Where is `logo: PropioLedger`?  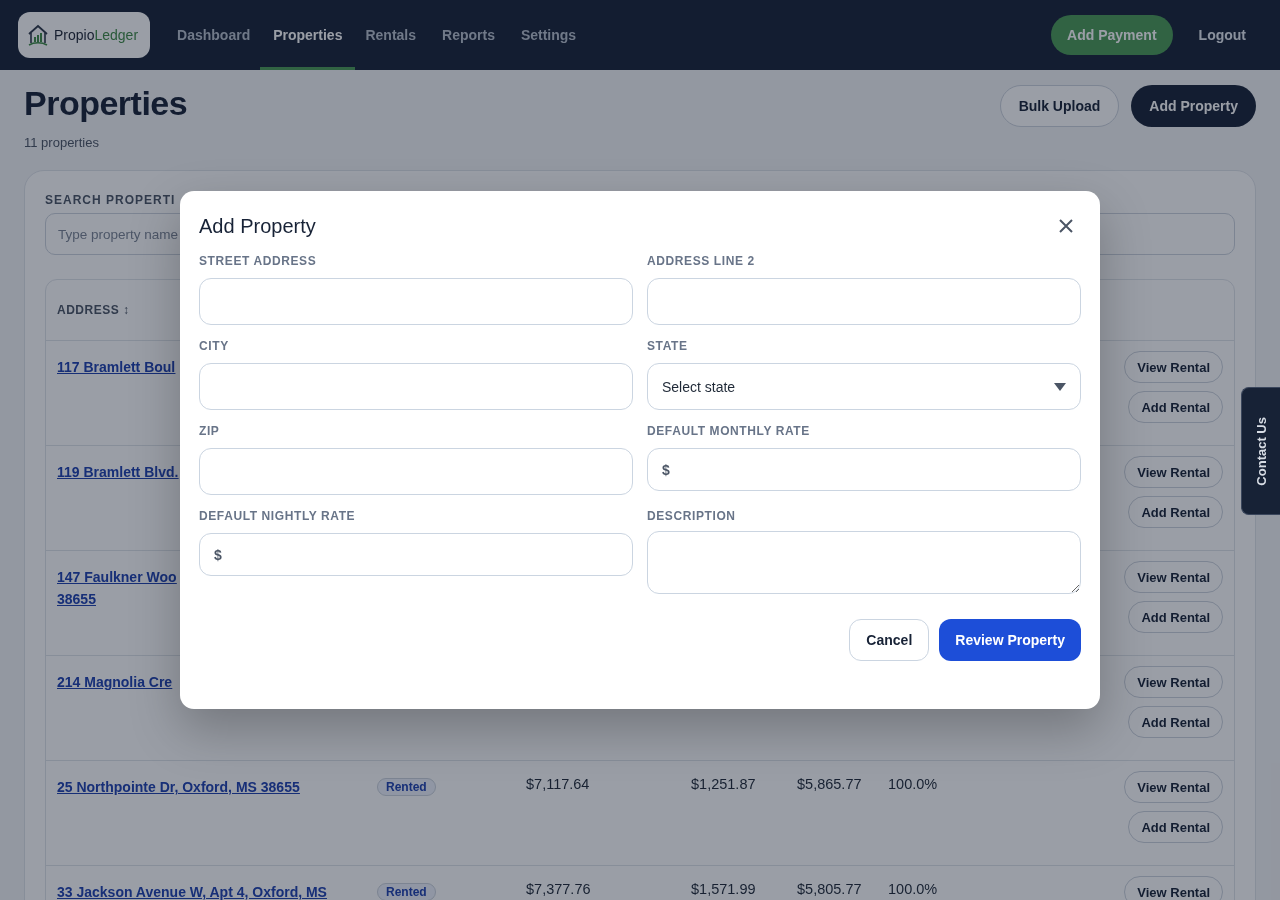 logo: PropioLedger is located at coordinates (84, 35).